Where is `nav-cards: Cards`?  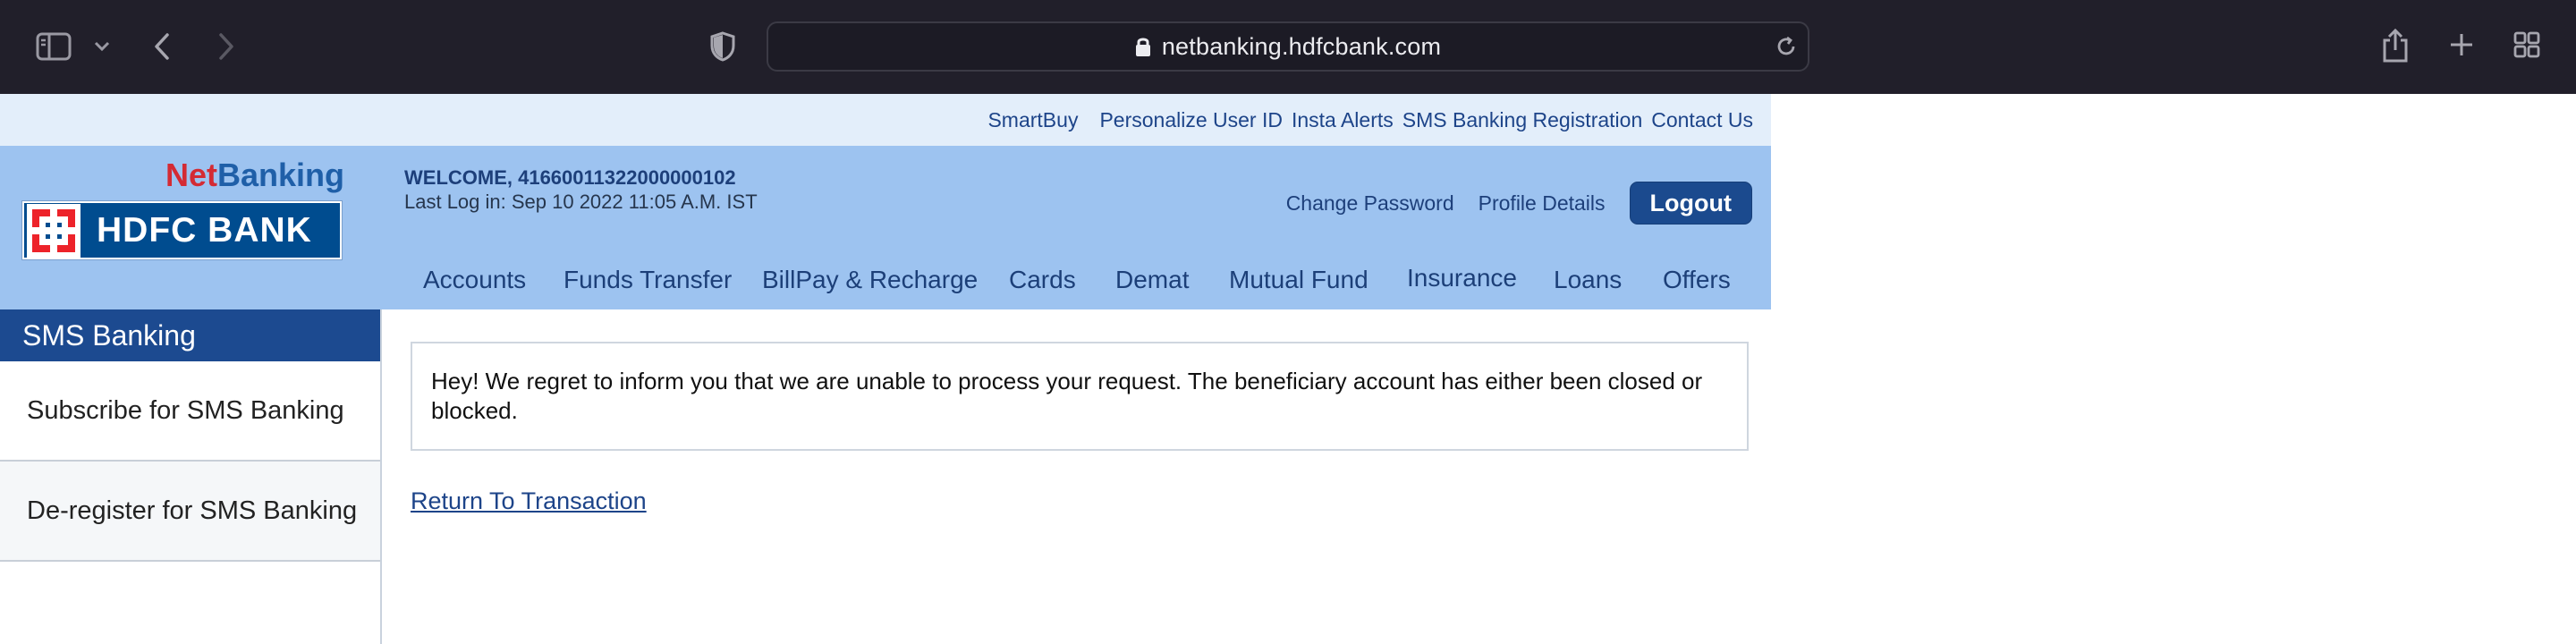
nav-cards: Cards is located at coordinates (1042, 280).